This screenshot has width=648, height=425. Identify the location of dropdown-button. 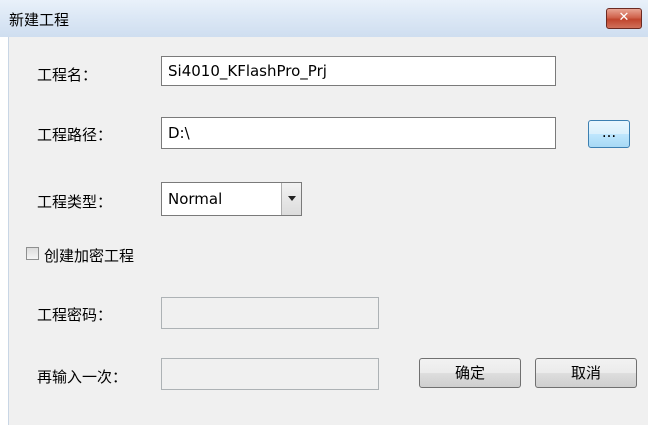
(291, 199).